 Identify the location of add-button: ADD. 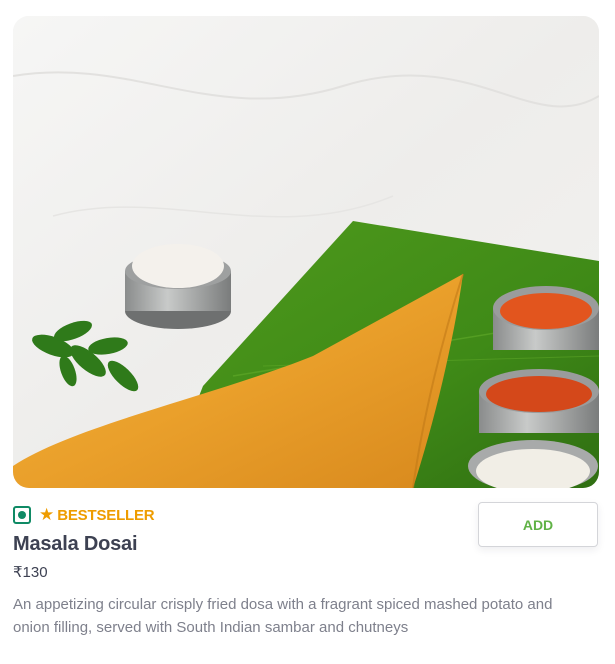
(538, 524).